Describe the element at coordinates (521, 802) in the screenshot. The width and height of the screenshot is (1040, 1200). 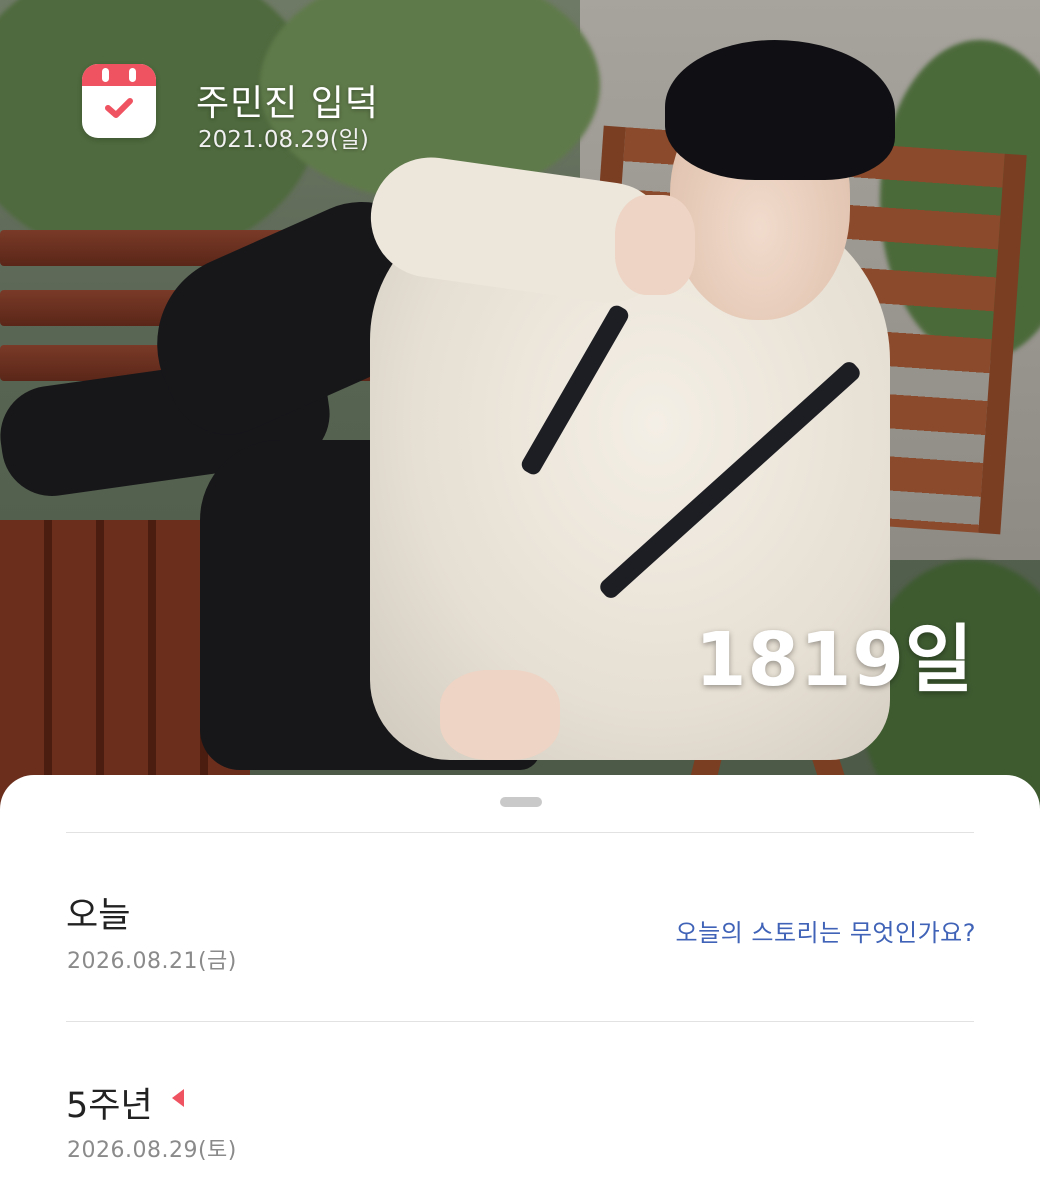
I see `sheet-drag-handle` at that location.